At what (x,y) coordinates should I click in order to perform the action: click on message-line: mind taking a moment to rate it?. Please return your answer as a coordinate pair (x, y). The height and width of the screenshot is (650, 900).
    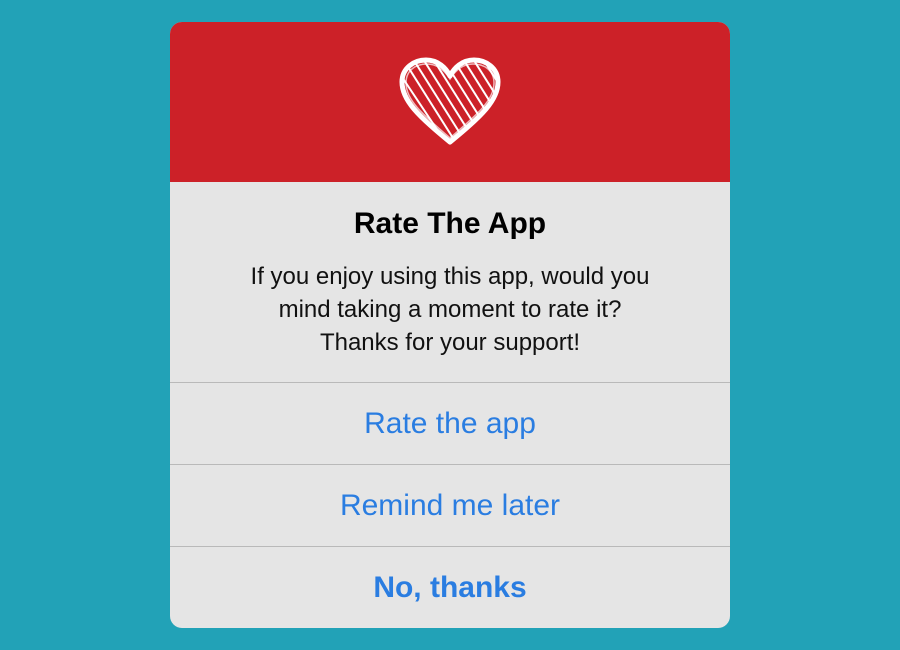
    Looking at the image, I should click on (450, 309).